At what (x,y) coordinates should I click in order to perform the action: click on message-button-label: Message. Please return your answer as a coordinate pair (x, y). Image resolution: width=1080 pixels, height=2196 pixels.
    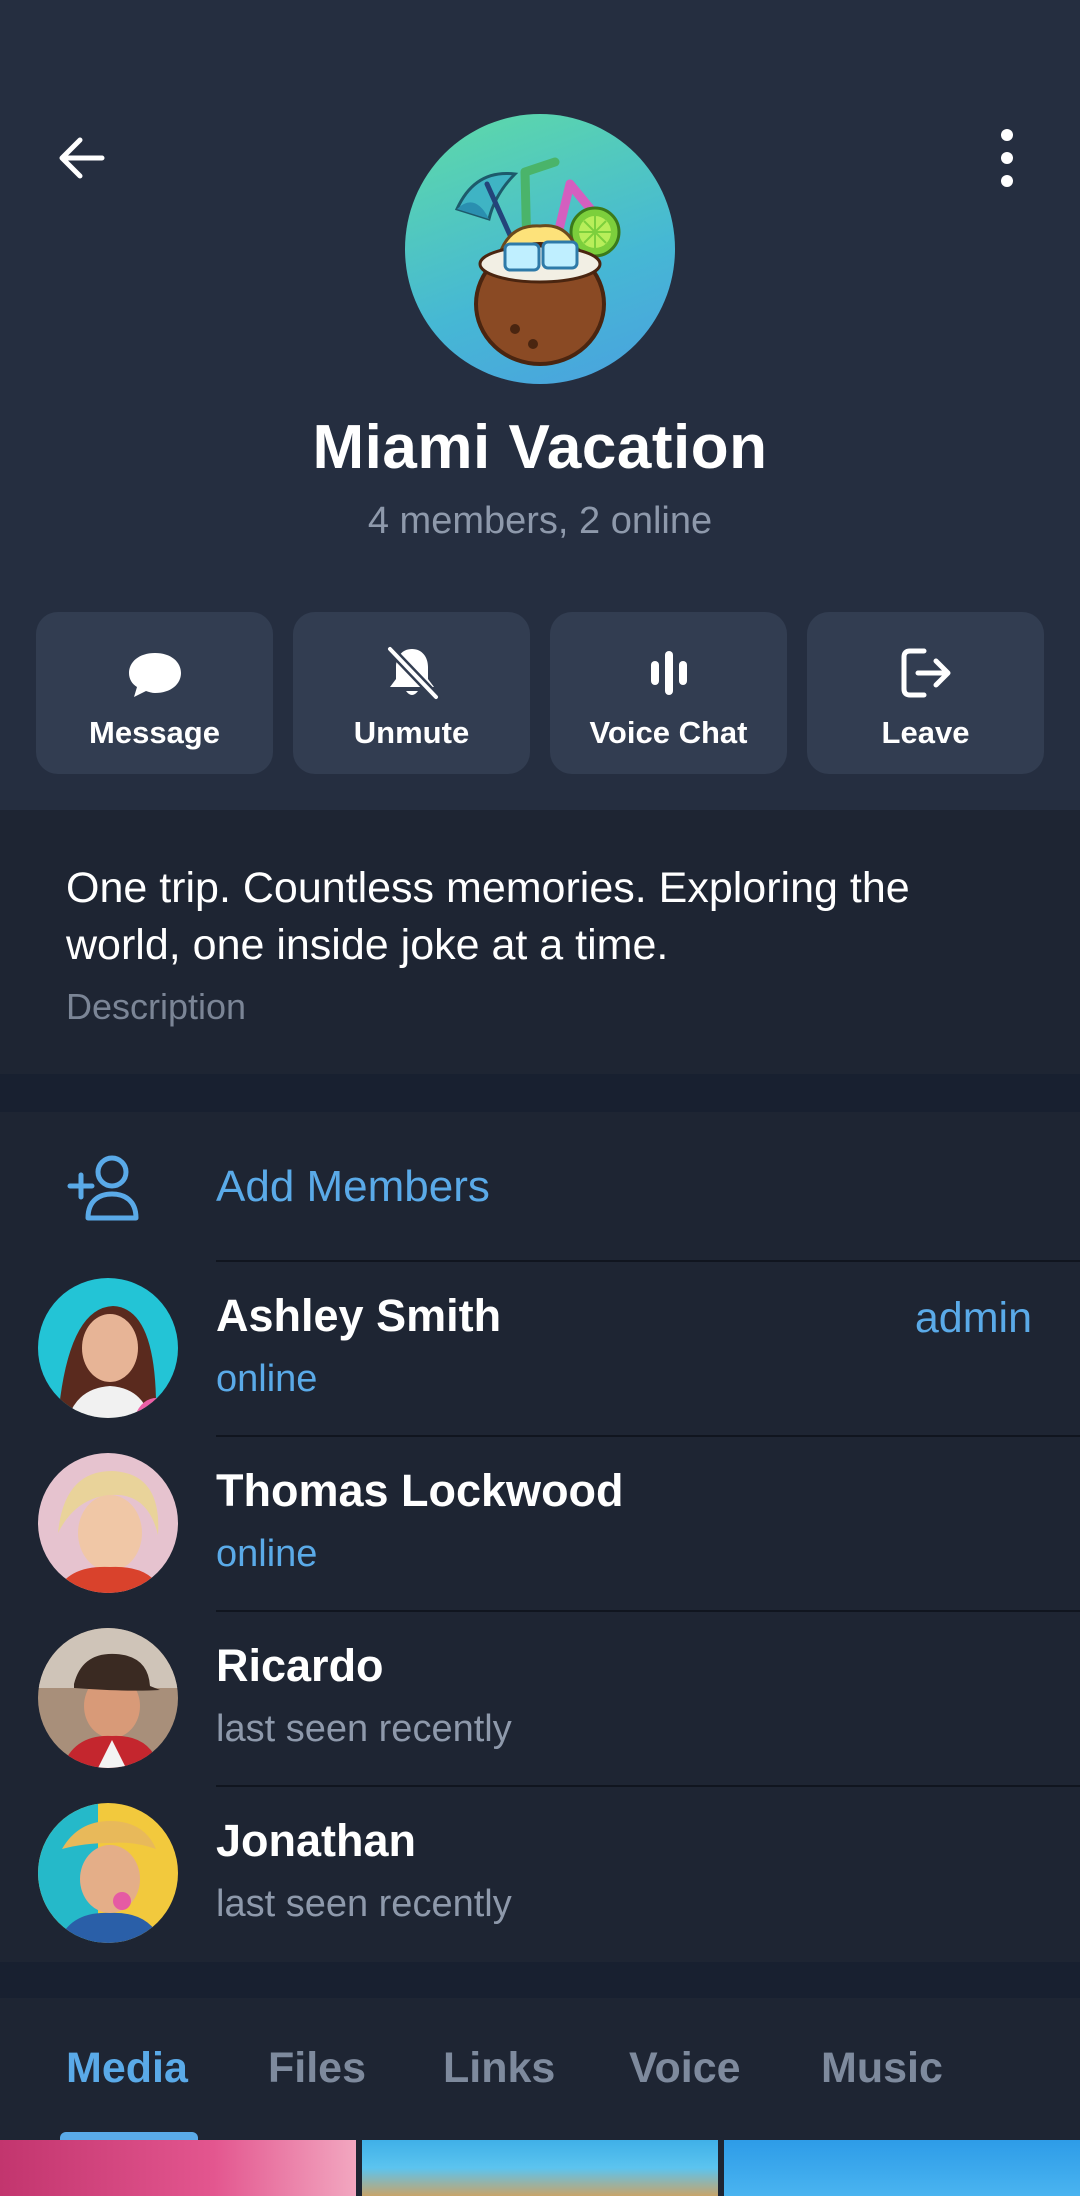
    Looking at the image, I should click on (154, 732).